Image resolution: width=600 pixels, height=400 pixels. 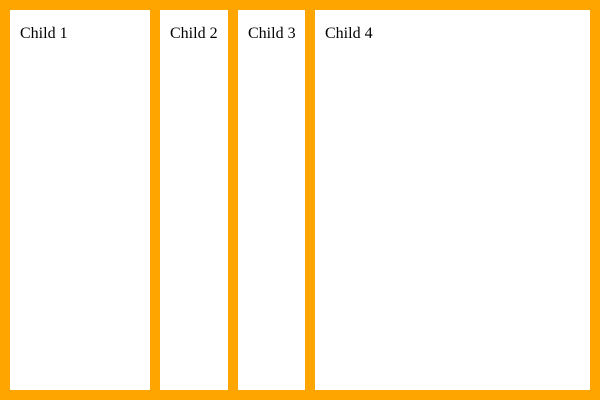 I want to click on child-panel-2: Child 2, so click(x=194, y=200).